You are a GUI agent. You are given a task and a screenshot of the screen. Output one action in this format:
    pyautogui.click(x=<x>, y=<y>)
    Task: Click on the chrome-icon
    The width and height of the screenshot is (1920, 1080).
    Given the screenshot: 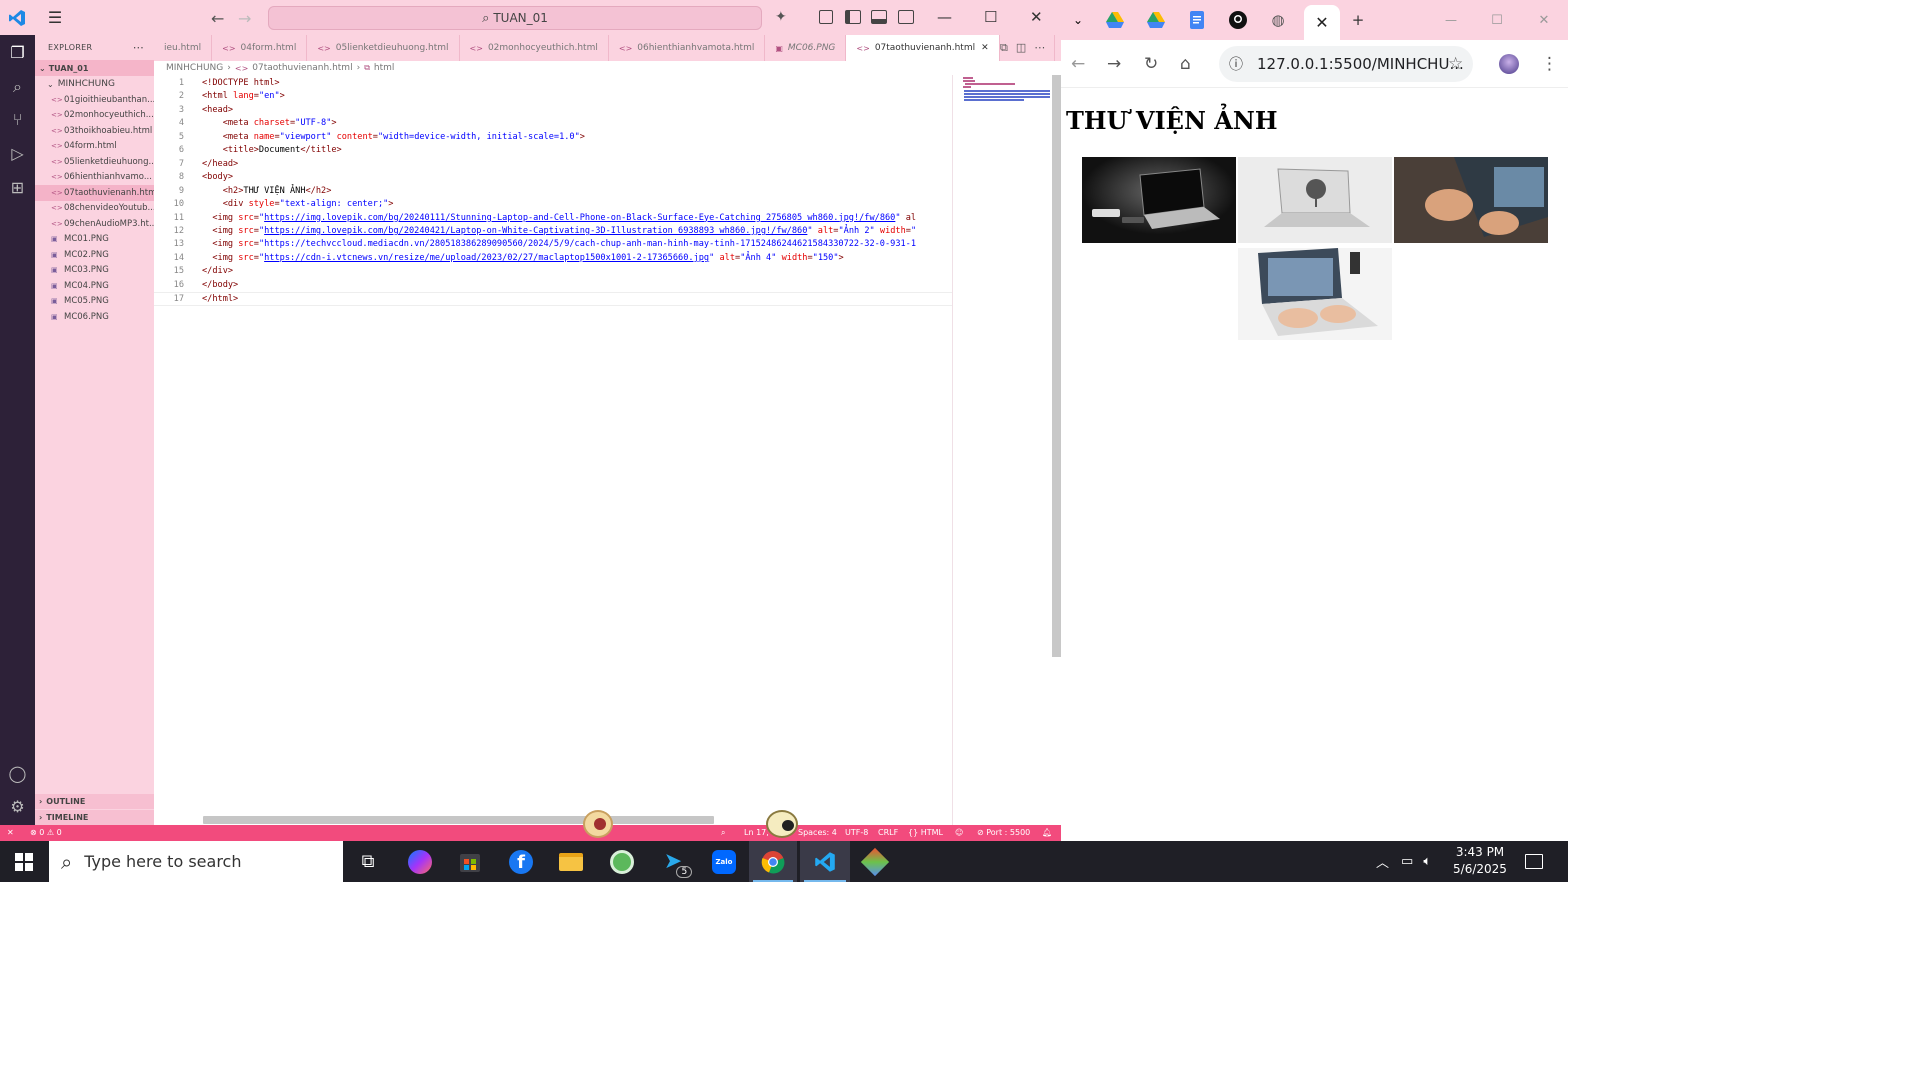 What is the action you would take?
    pyautogui.click(x=773, y=861)
    